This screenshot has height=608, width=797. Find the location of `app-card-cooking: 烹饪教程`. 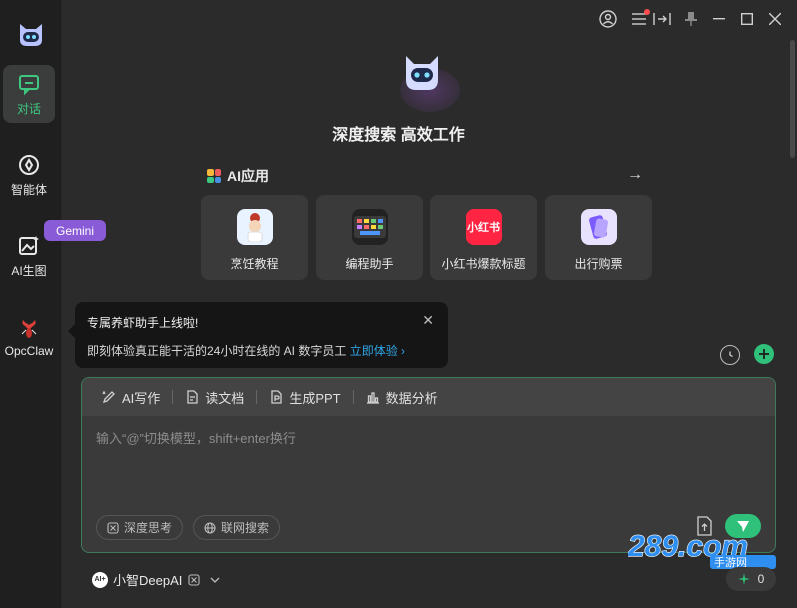

app-card-cooking: 烹饪教程 is located at coordinates (254, 237).